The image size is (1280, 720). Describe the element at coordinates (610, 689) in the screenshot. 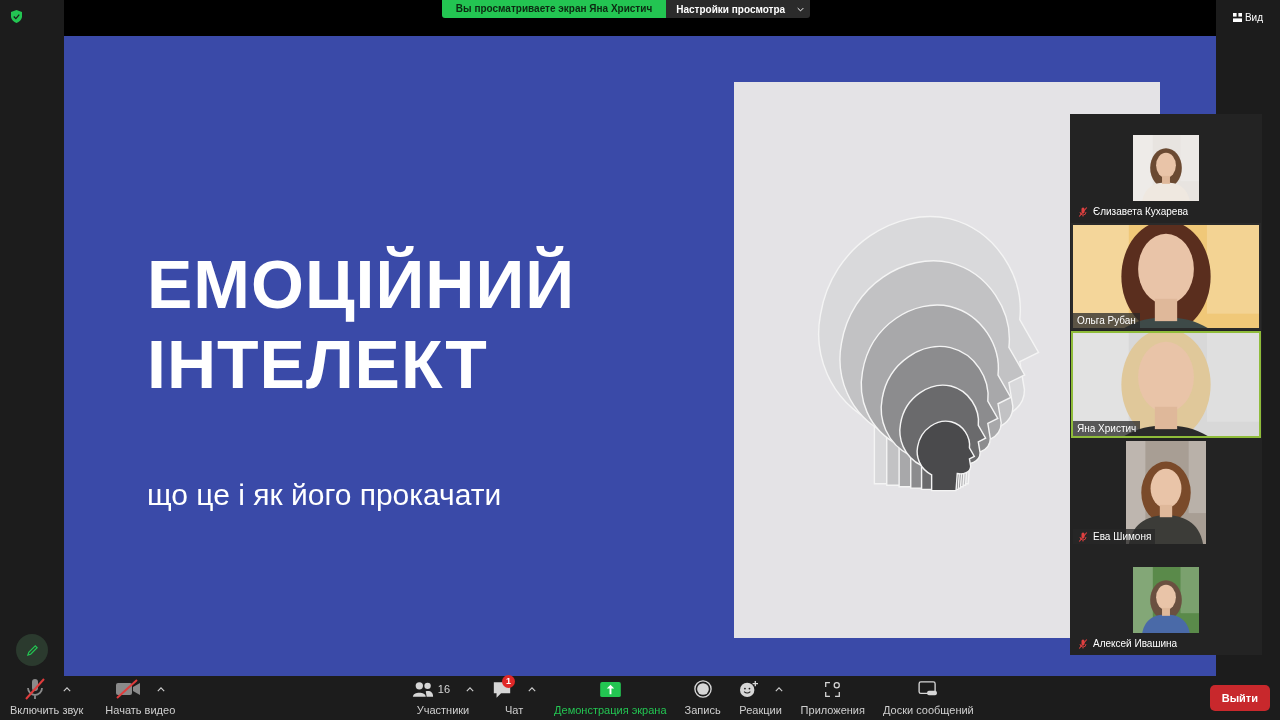

I see `share-screen-icon` at that location.